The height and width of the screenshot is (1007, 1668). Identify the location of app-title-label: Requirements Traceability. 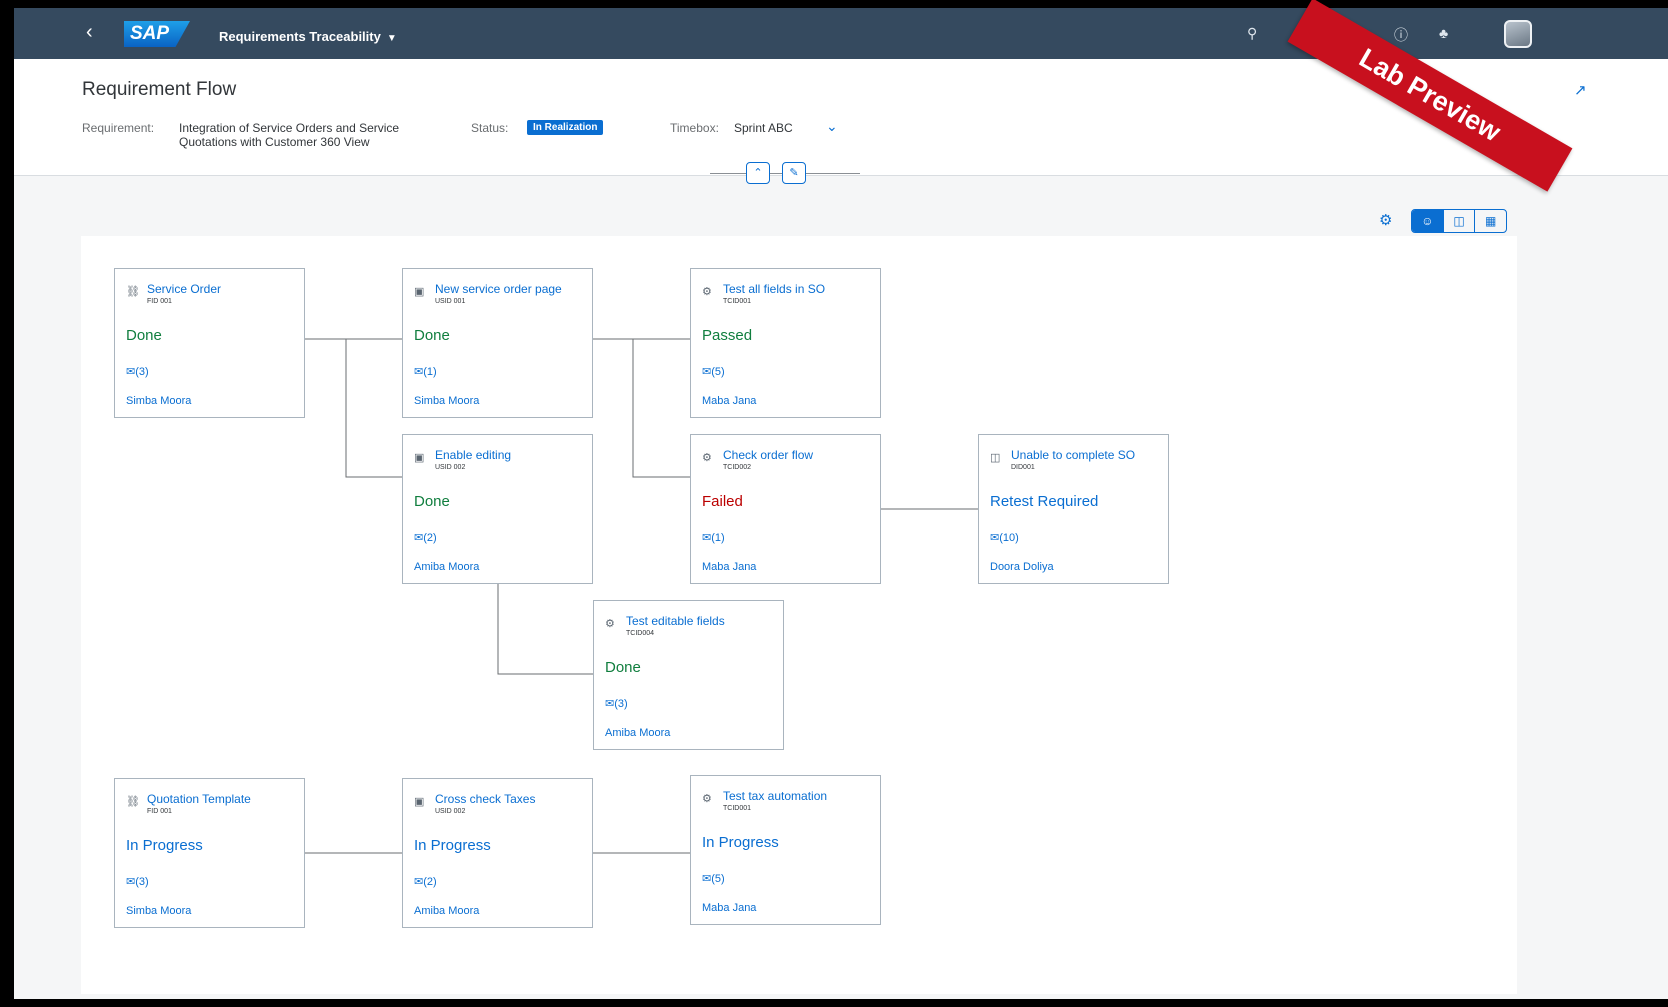
(300, 36).